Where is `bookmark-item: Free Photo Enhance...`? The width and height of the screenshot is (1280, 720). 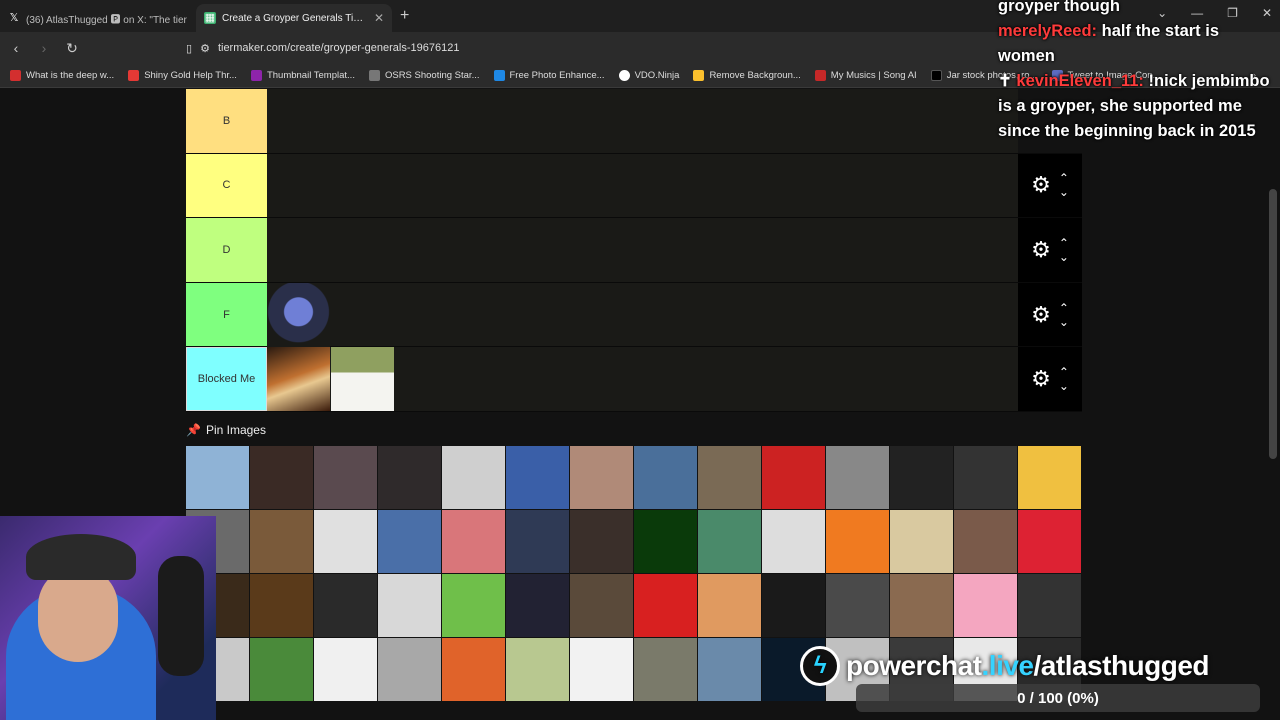 bookmark-item: Free Photo Enhance... is located at coordinates (549, 75).